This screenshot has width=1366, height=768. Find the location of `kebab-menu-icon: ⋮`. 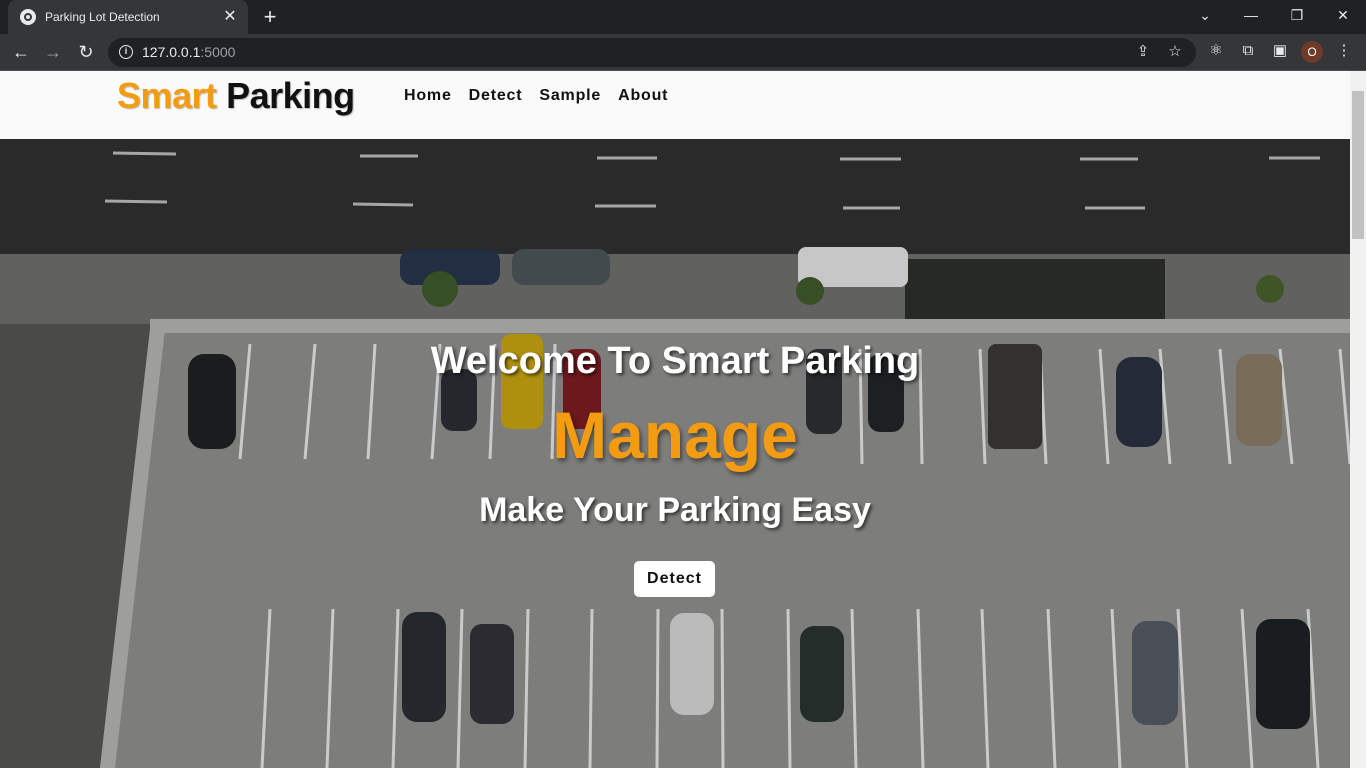

kebab-menu-icon: ⋮ is located at coordinates (1344, 51).